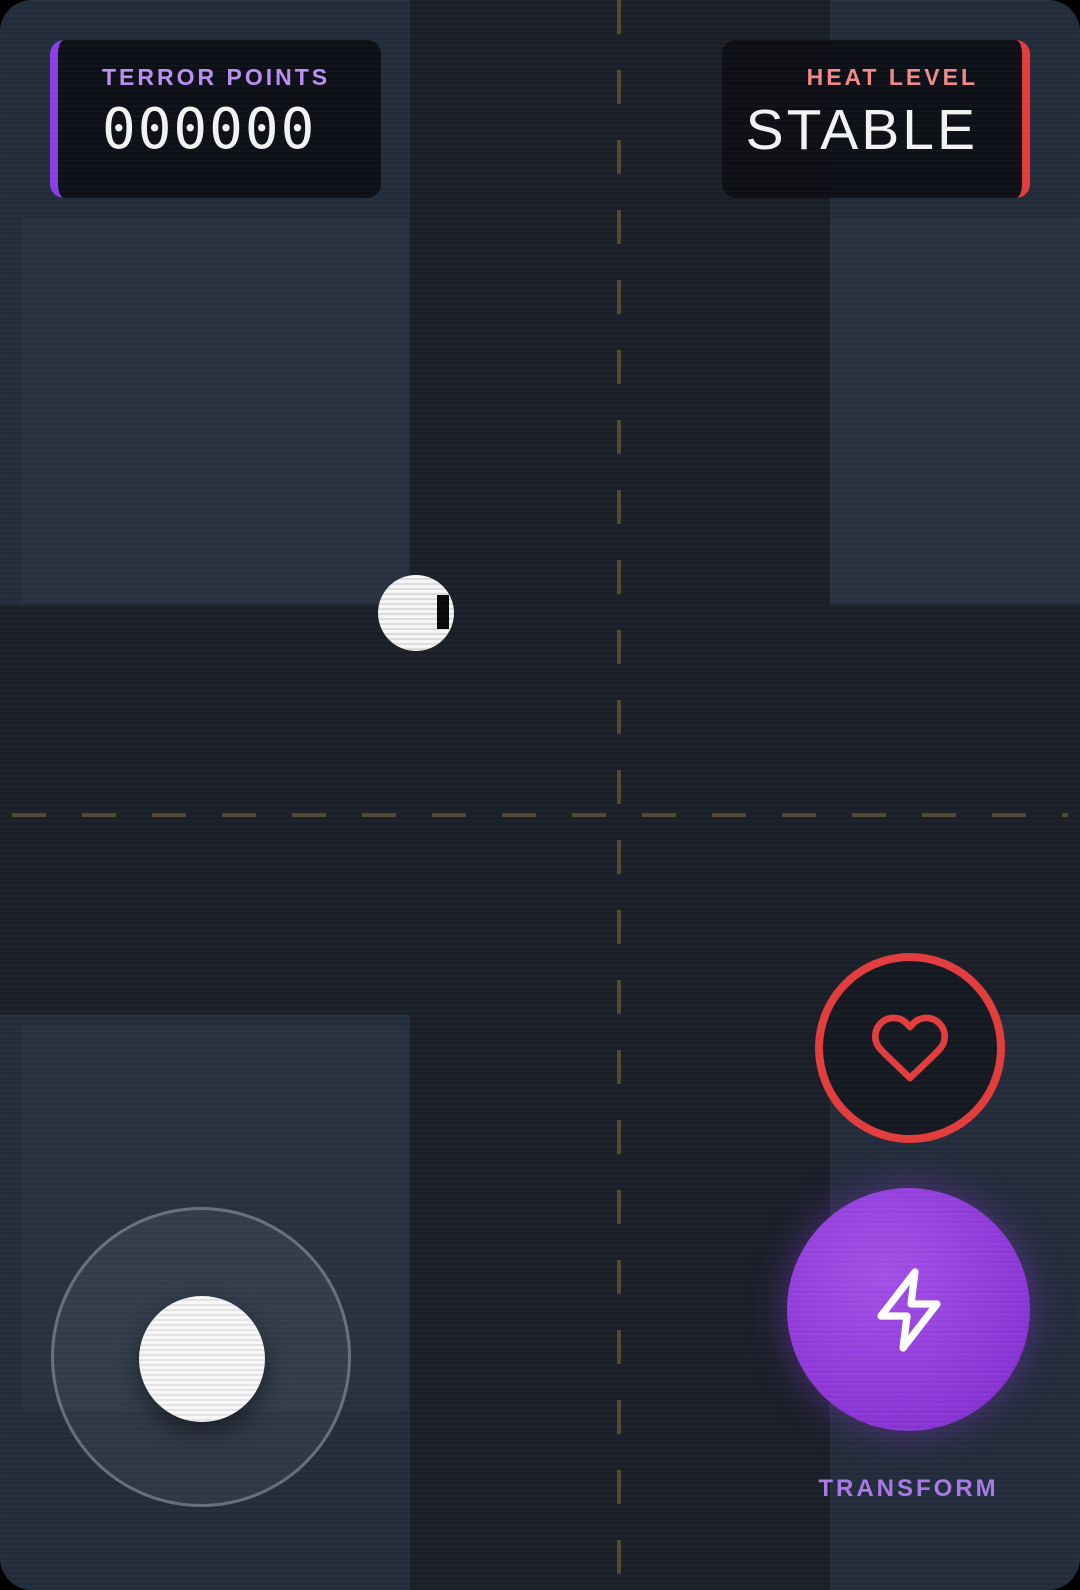  What do you see at coordinates (216, 77) in the screenshot?
I see `score-label: TERROR POINTS` at bounding box center [216, 77].